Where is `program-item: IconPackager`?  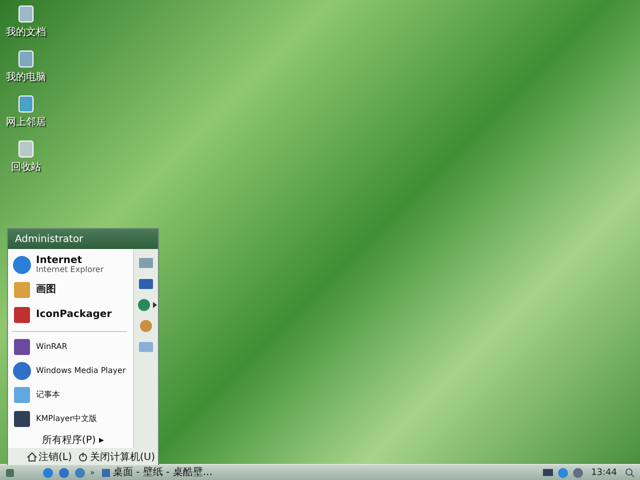
program-item: IconPackager is located at coordinates (72, 314).